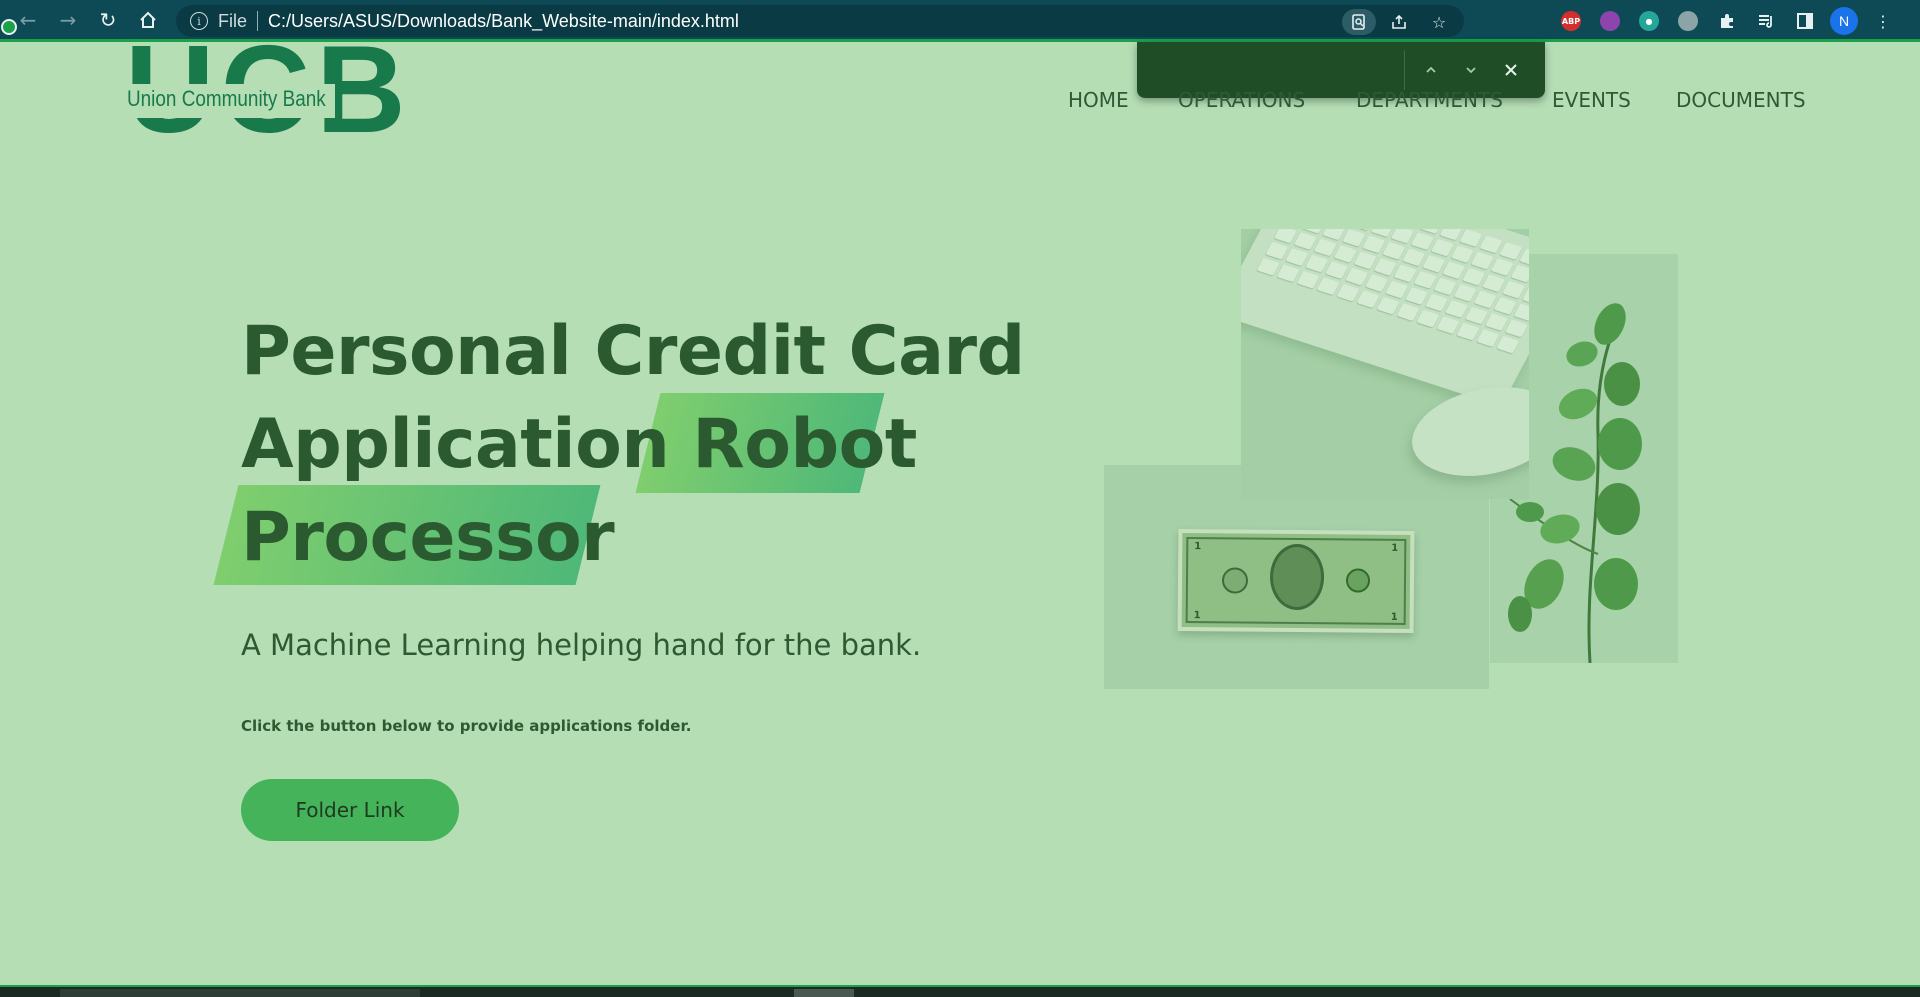 Image resolution: width=1920 pixels, height=997 pixels. I want to click on nav-home: HOME, so click(1098, 100).